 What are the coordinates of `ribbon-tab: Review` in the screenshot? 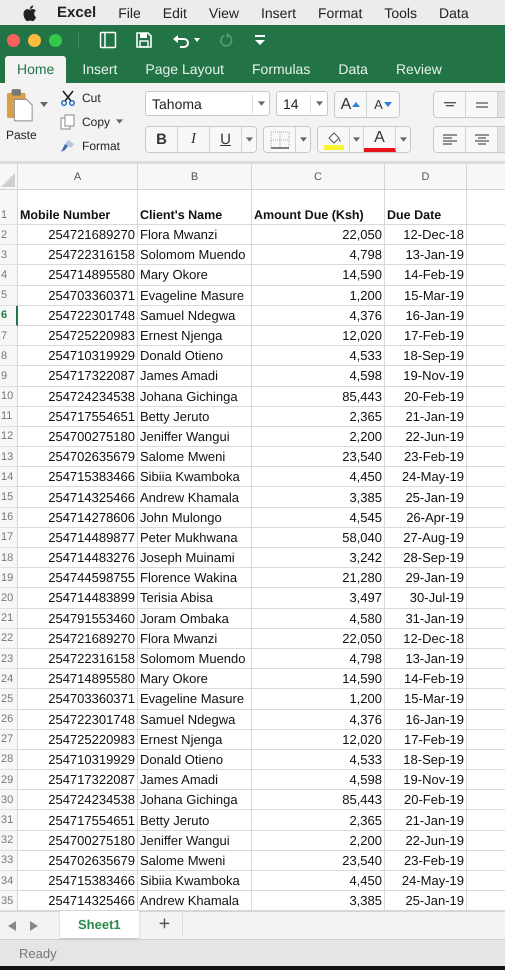 It's located at (419, 69).